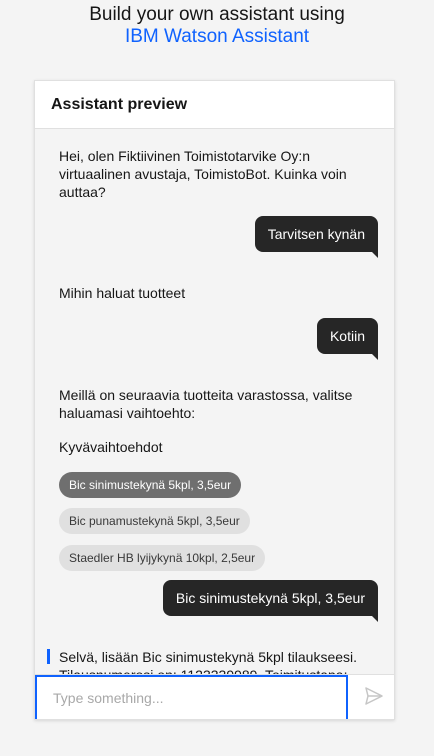 The image size is (434, 756). I want to click on message-input, so click(191, 697).